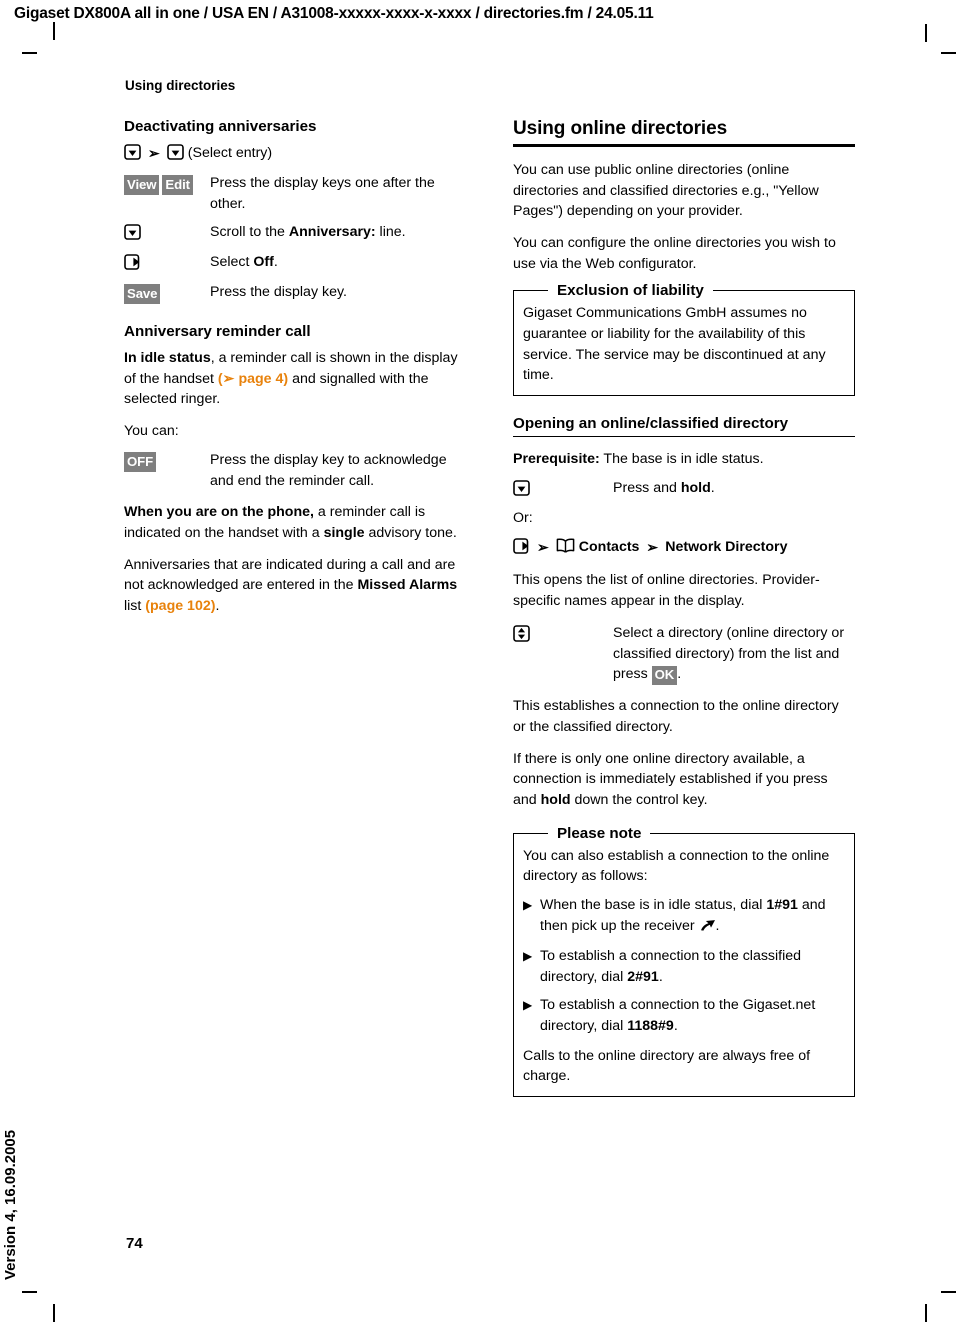  I want to click on crop-mark-top-left-vertical, so click(54, 31).